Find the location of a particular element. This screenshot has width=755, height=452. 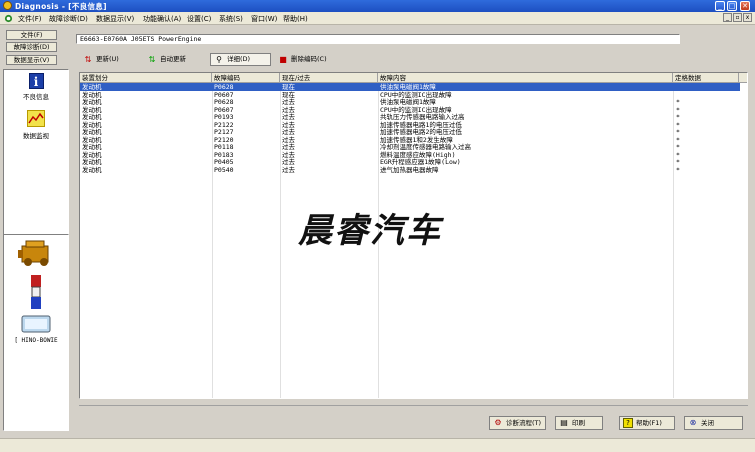

diagnosis-flow-button: ⚙ 诊断流程(T) is located at coordinates (517, 423).